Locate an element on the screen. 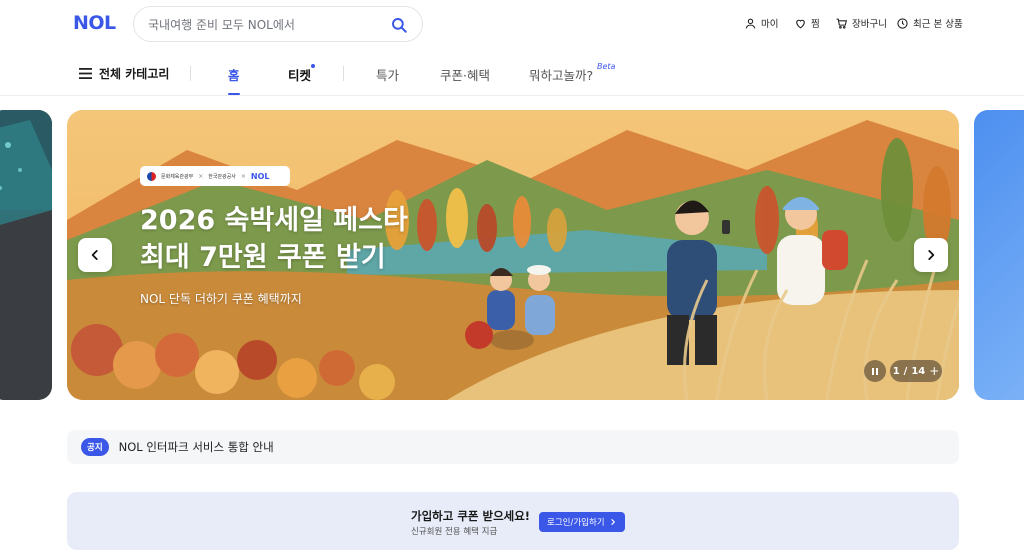 The width and height of the screenshot is (1024, 557). plus-icon: + is located at coordinates (934, 371).